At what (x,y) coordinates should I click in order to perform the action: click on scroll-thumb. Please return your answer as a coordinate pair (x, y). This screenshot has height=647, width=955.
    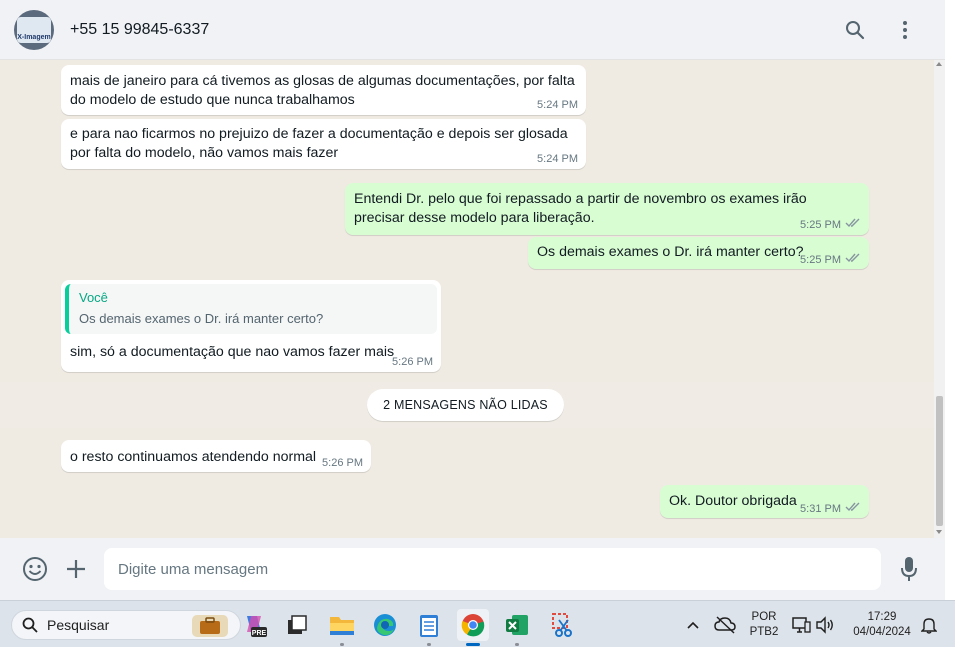
    Looking at the image, I should click on (939, 461).